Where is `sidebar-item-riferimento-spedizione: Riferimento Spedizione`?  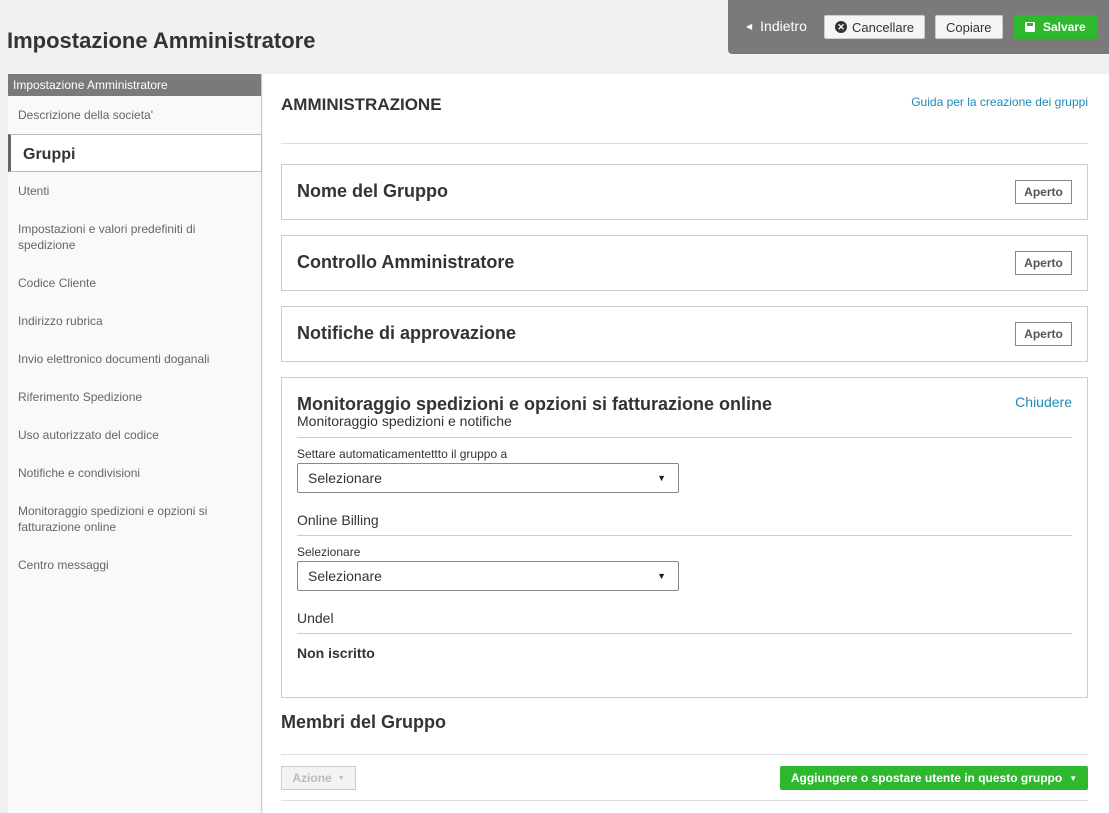 sidebar-item-riferimento-spedizione: Riferimento Spedizione is located at coordinates (80, 397).